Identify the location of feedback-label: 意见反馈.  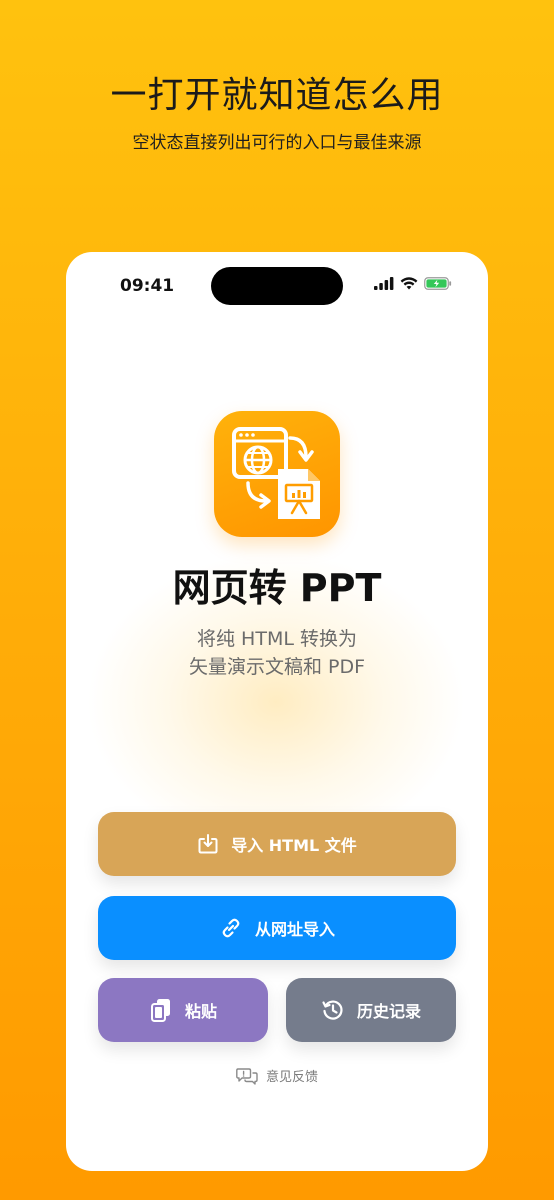
(291, 1077).